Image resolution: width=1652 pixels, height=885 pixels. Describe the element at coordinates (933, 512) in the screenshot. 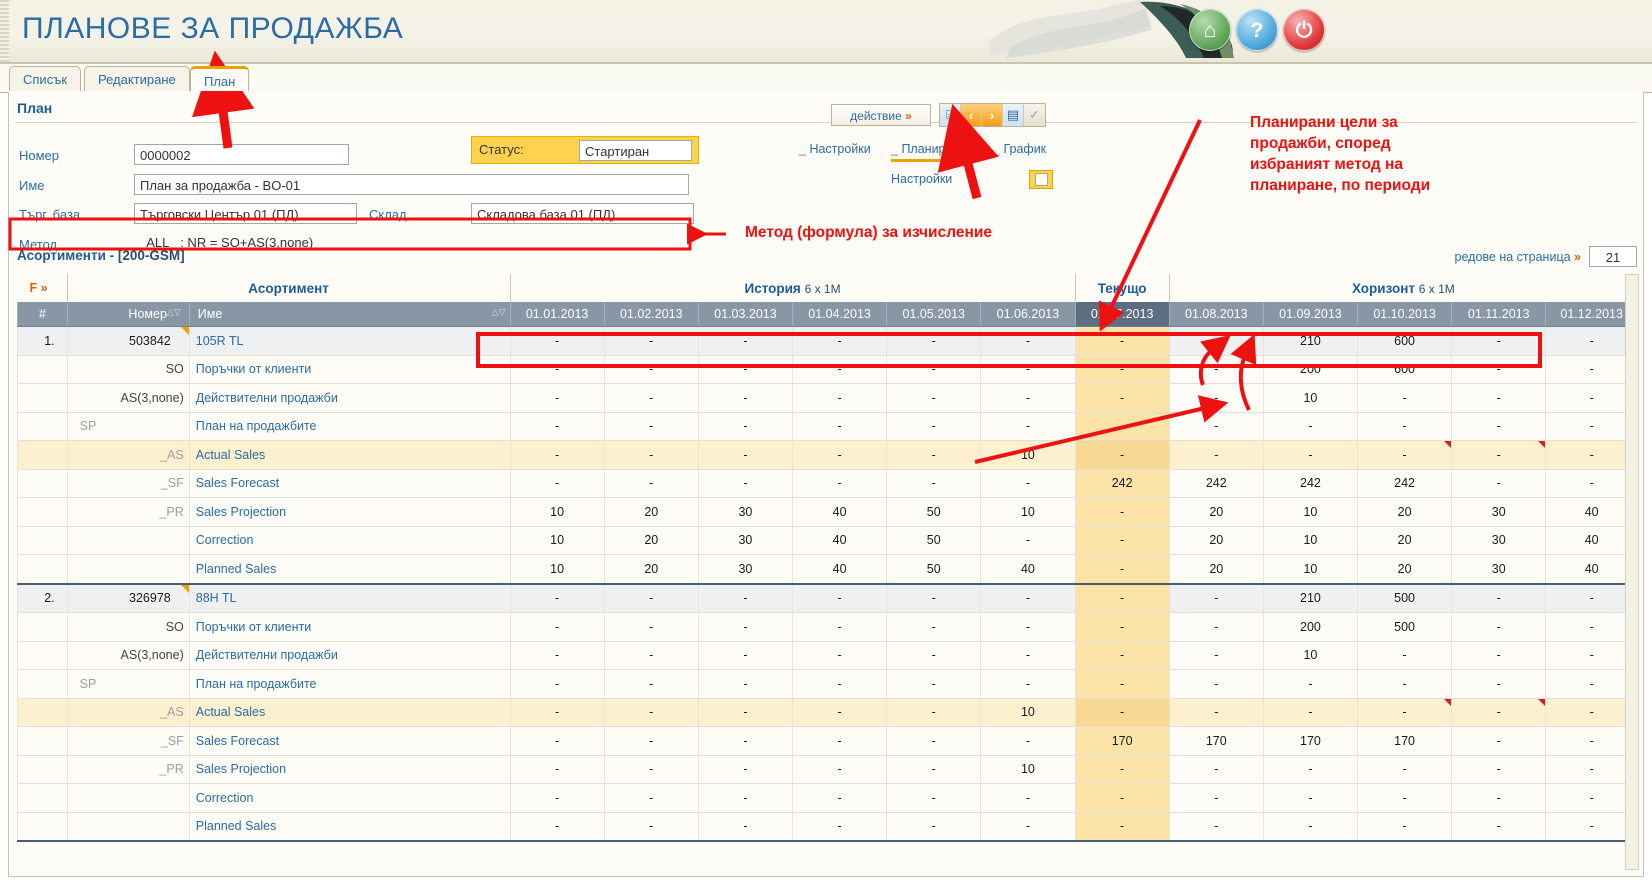

I see `cell-r7-c5: 50` at that location.